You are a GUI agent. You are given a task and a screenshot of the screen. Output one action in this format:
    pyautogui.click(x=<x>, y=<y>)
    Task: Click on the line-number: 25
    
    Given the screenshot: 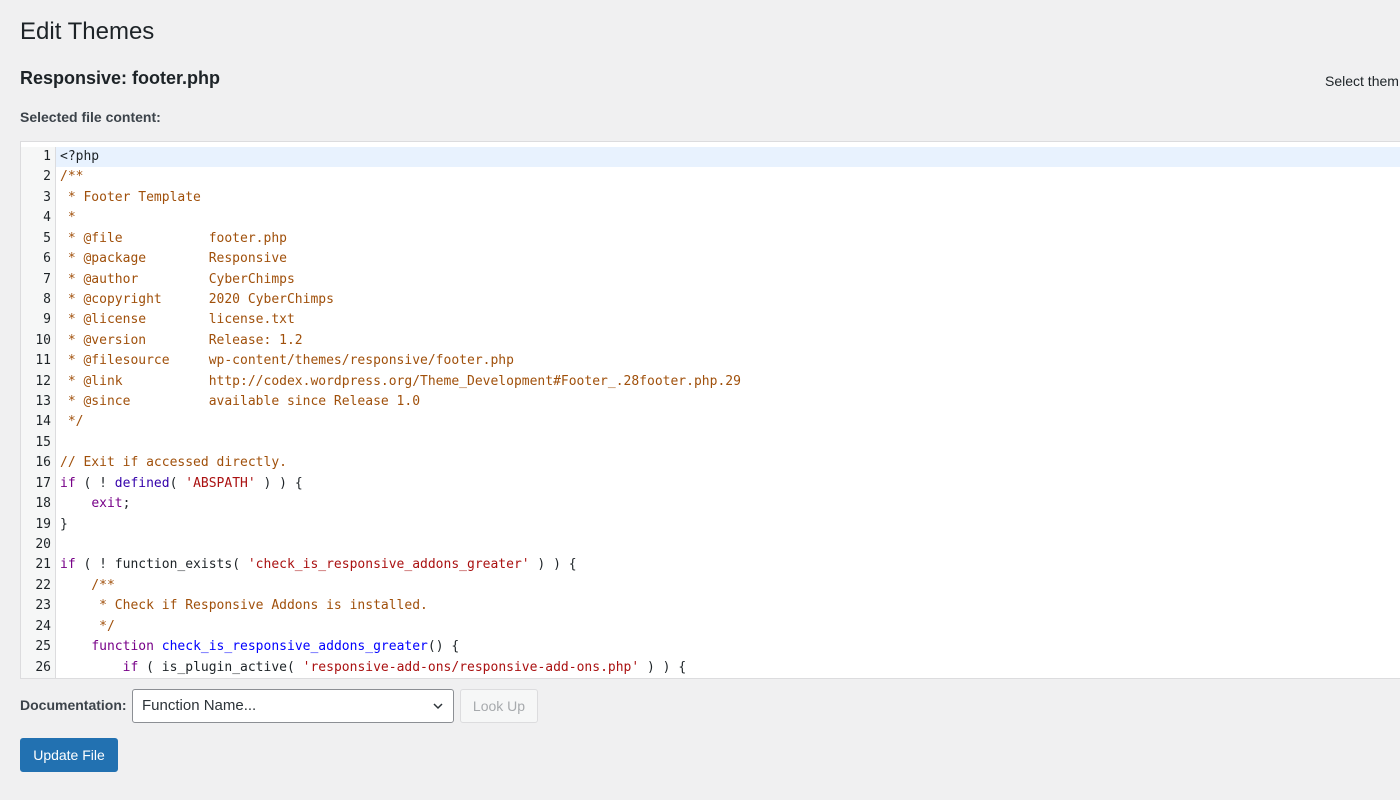 What is the action you would take?
    pyautogui.click(x=38, y=647)
    